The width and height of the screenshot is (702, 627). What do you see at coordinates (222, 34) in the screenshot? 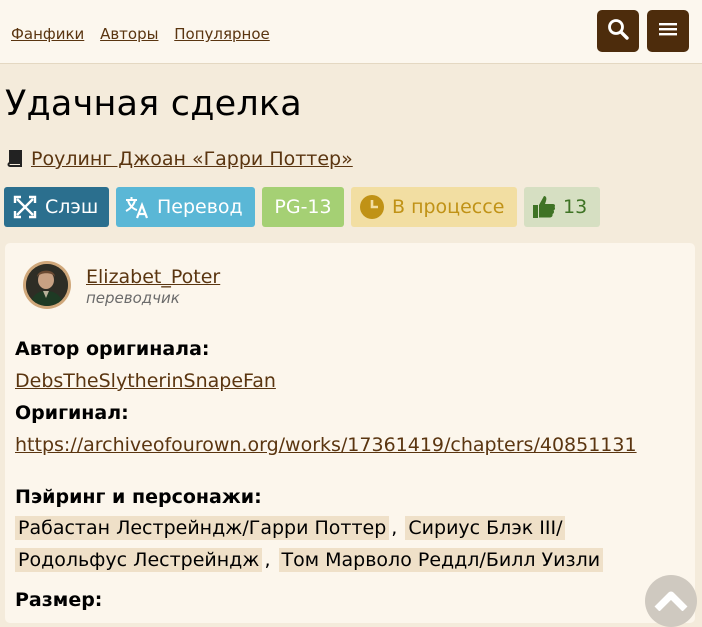
I see `nav-item-popular: Популярное` at bounding box center [222, 34].